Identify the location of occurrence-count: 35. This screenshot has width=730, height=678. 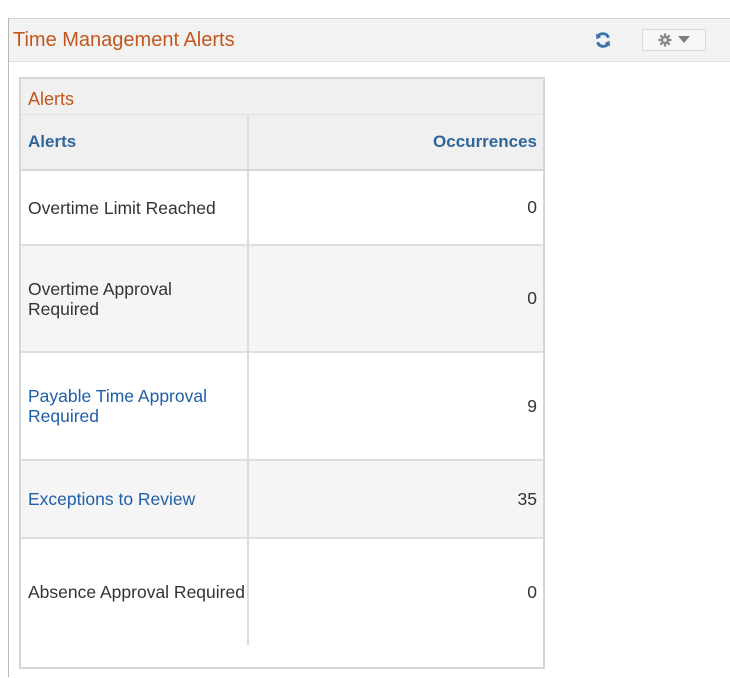
(527, 498).